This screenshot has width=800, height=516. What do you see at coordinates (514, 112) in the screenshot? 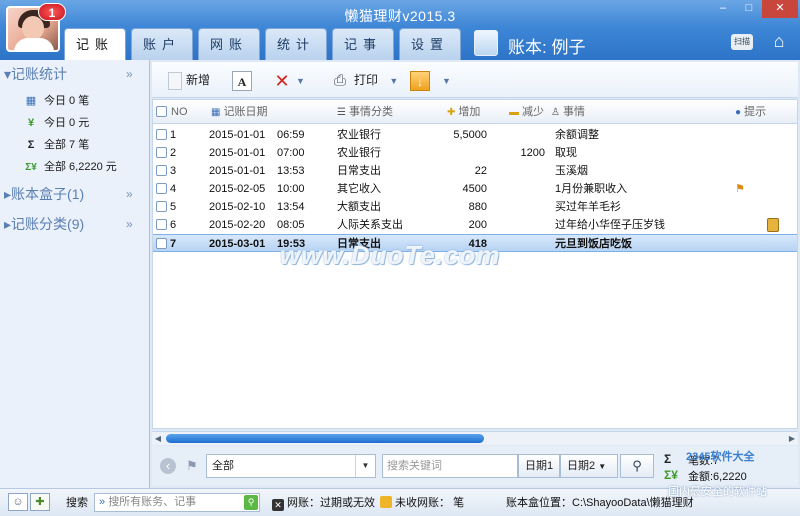
I see `minus-icon: ▬` at bounding box center [514, 112].